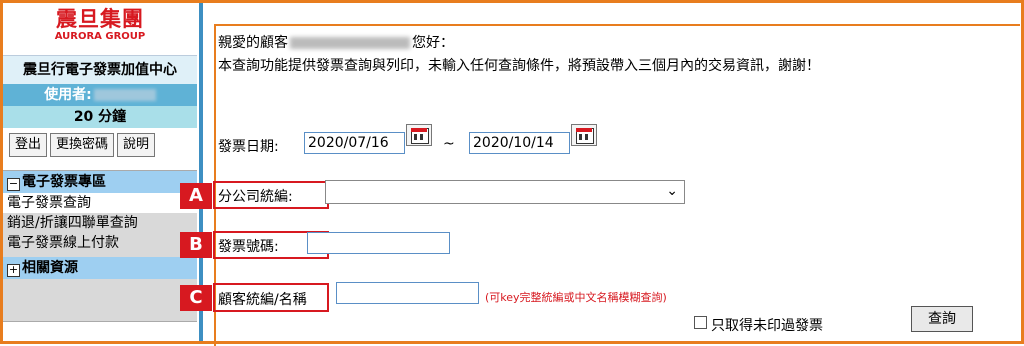 The width and height of the screenshot is (1024, 346). What do you see at coordinates (124, 95) in the screenshot?
I see `redacted-username` at bounding box center [124, 95].